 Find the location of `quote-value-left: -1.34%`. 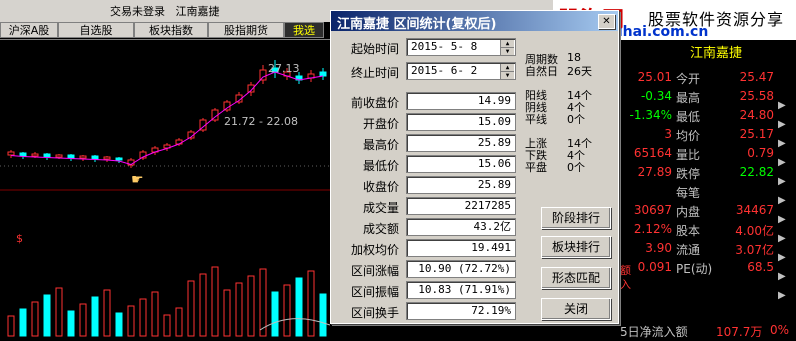

quote-value-left: -1.34% is located at coordinates (650, 115).